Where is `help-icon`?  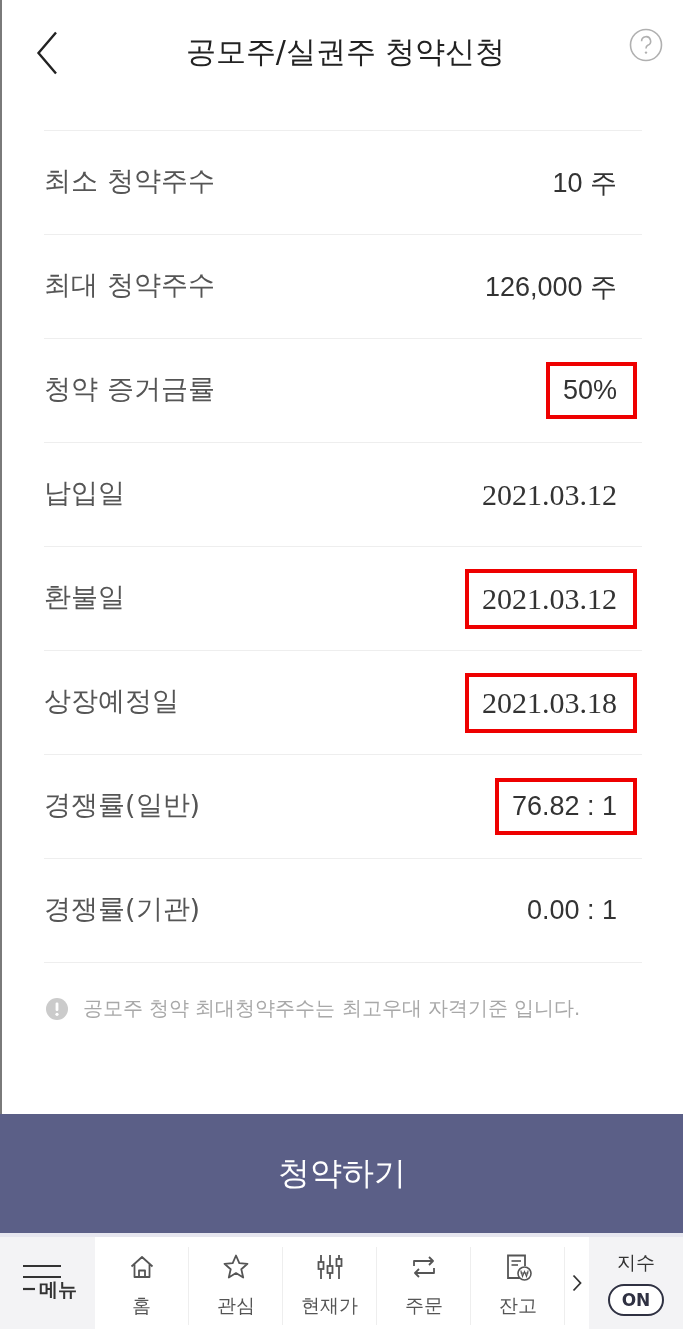 help-icon is located at coordinates (646, 44).